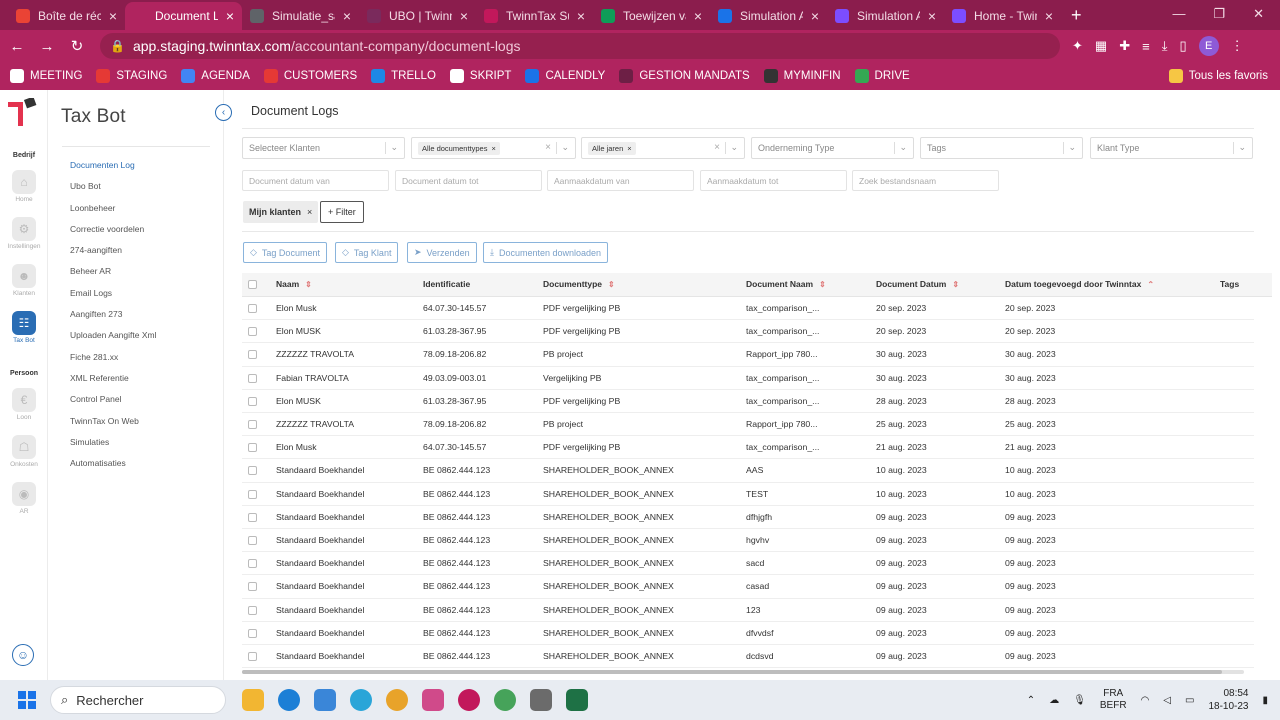 The width and height of the screenshot is (1280, 720). What do you see at coordinates (24, 276) in the screenshot?
I see `clients-icon: ☻` at bounding box center [24, 276].